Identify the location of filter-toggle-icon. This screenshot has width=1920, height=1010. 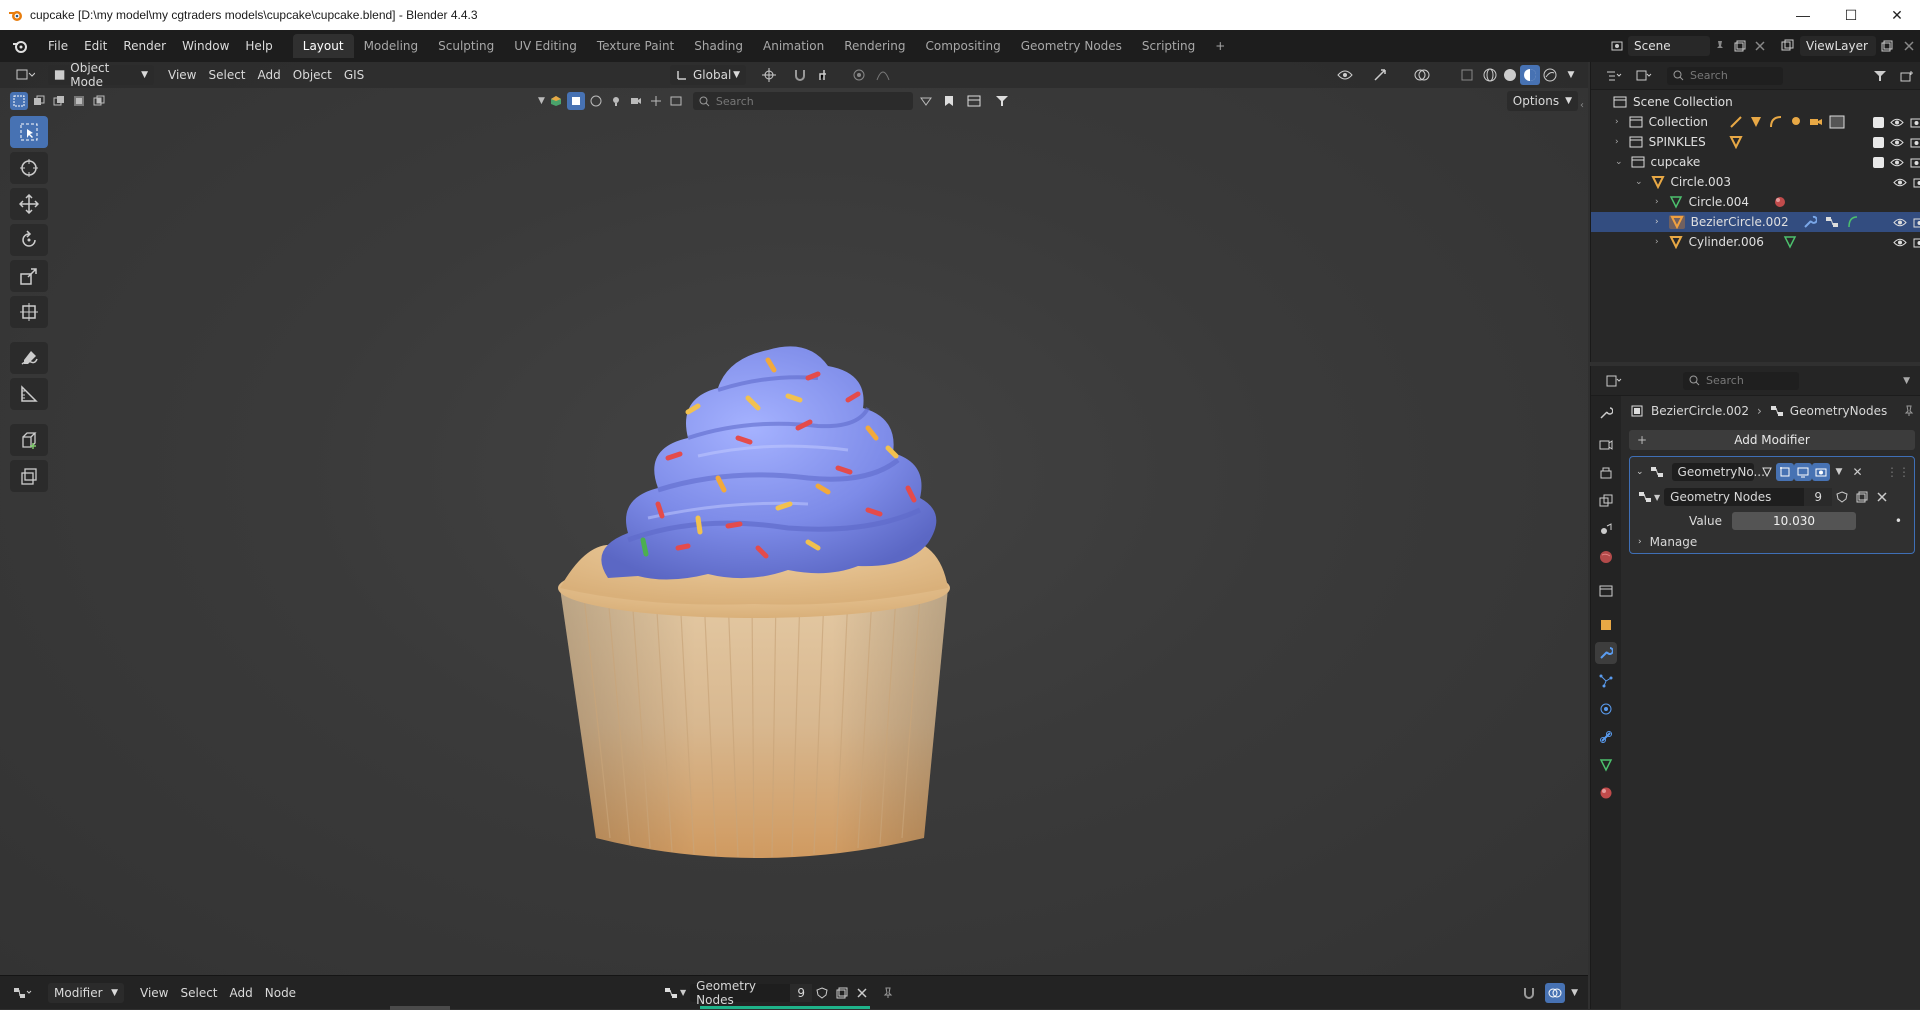
(926, 101).